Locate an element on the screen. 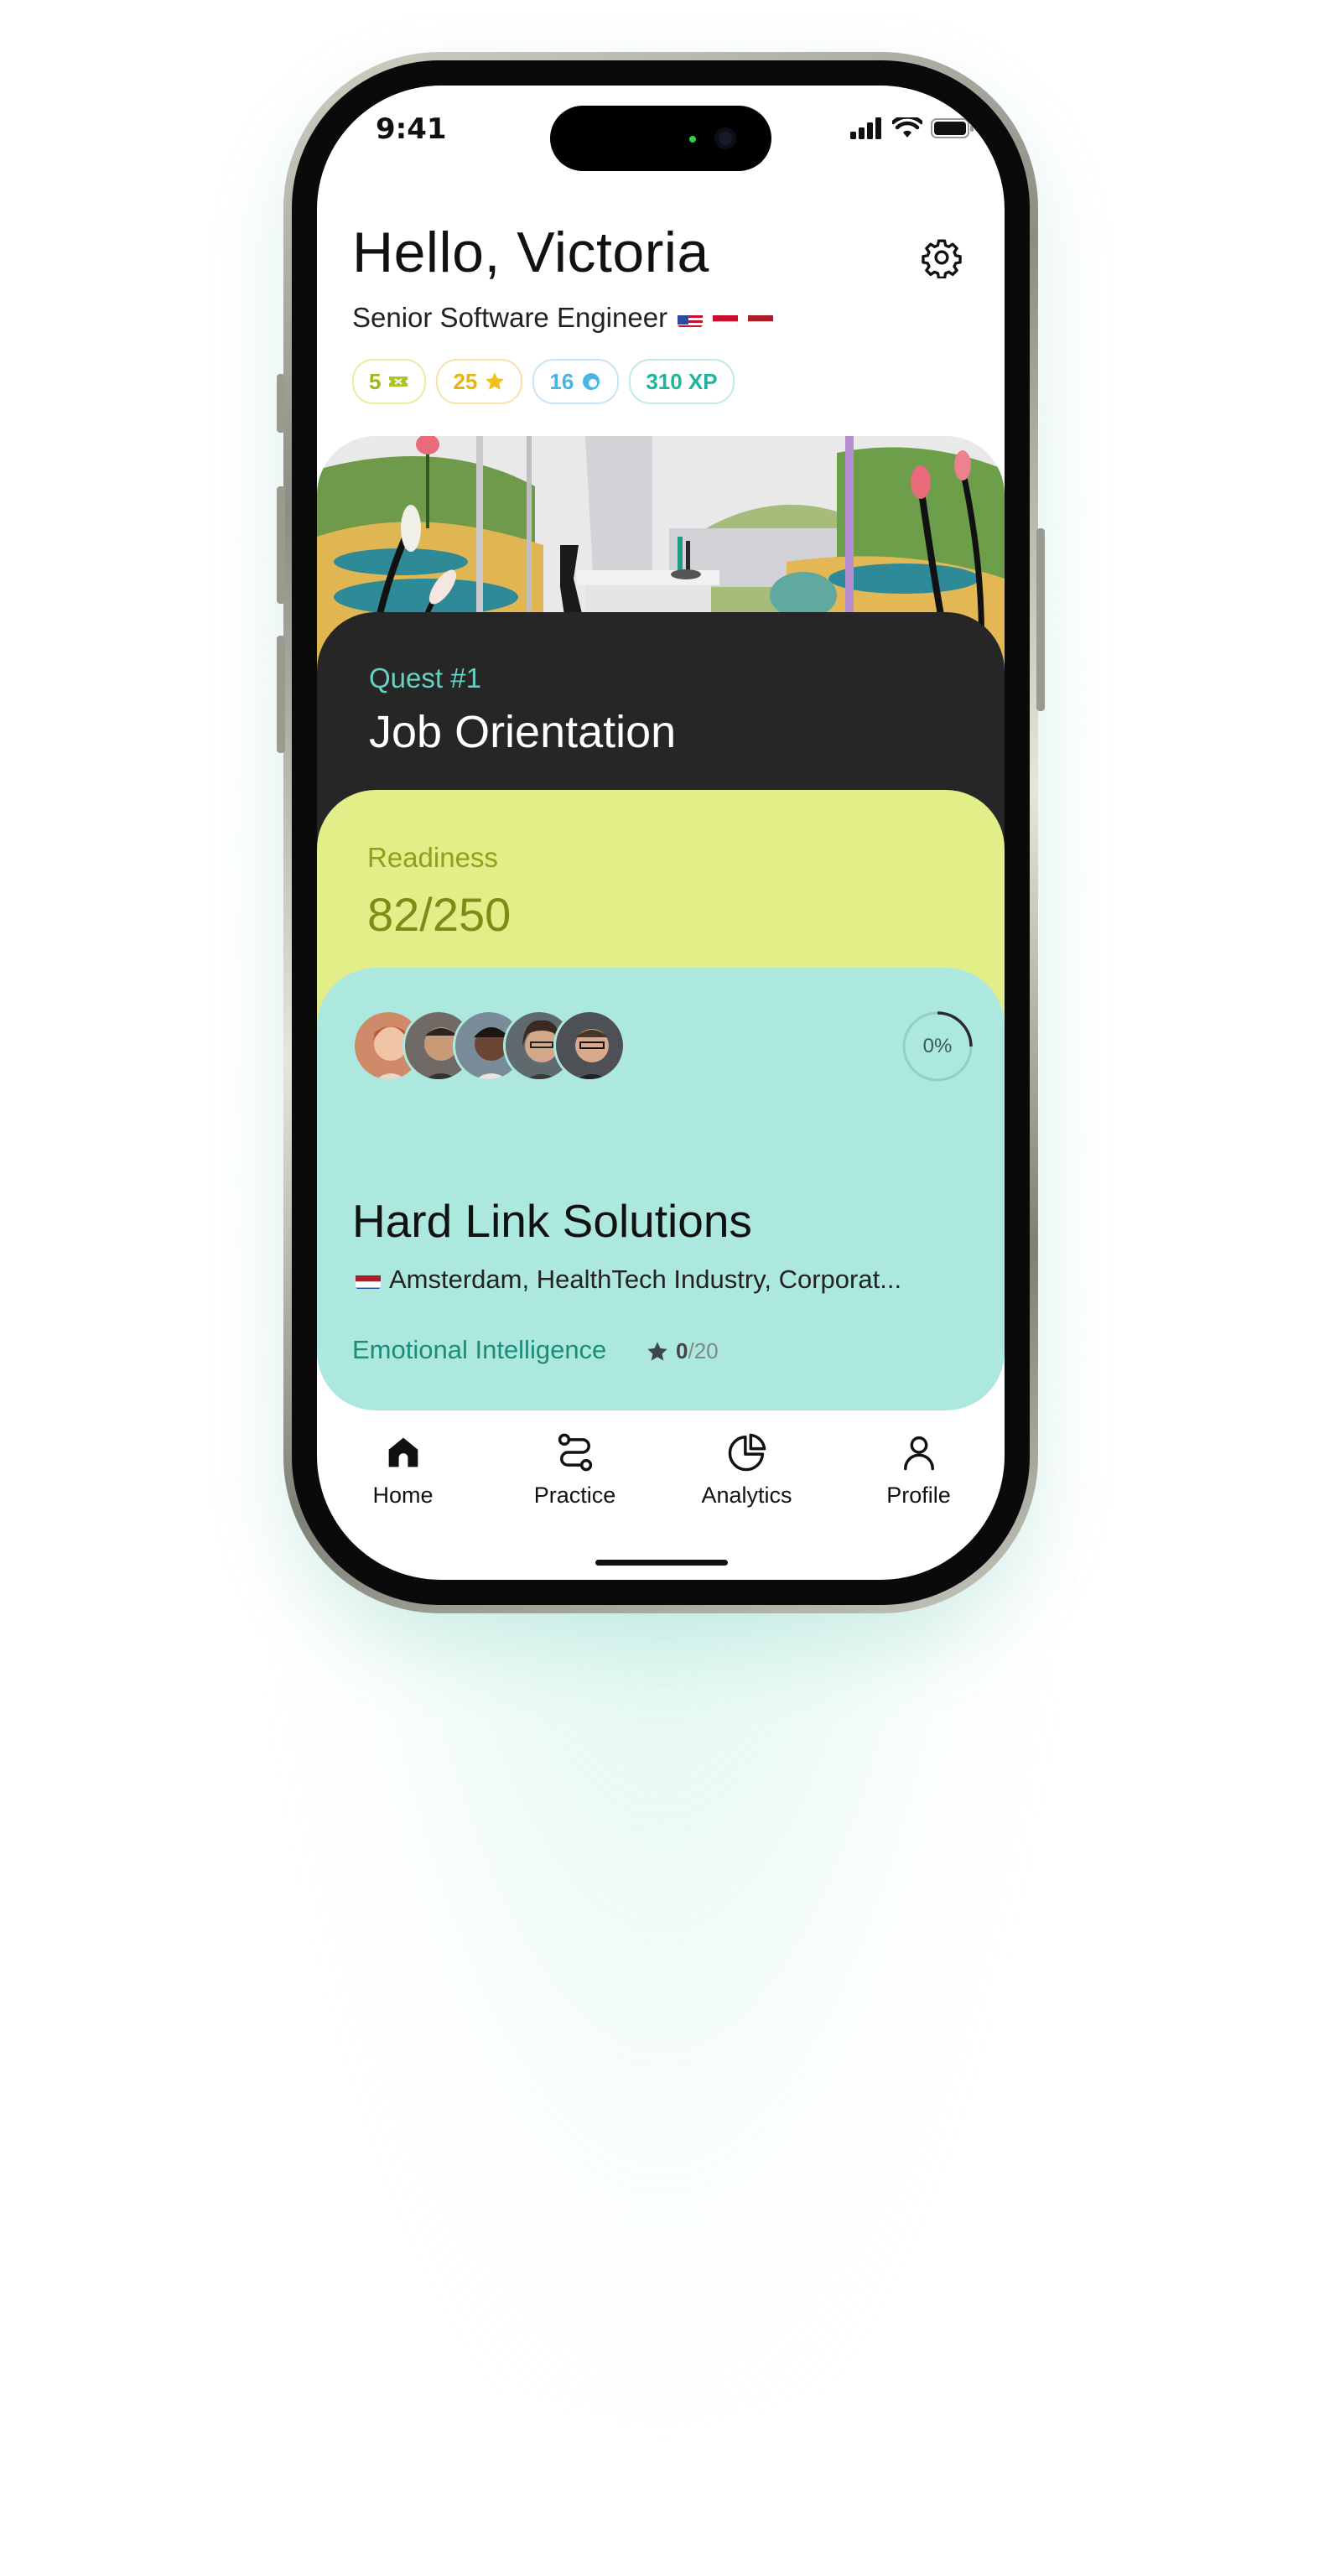 The height and width of the screenshot is (2576, 1319). nav-item-practice: Practice is located at coordinates (575, 1486).